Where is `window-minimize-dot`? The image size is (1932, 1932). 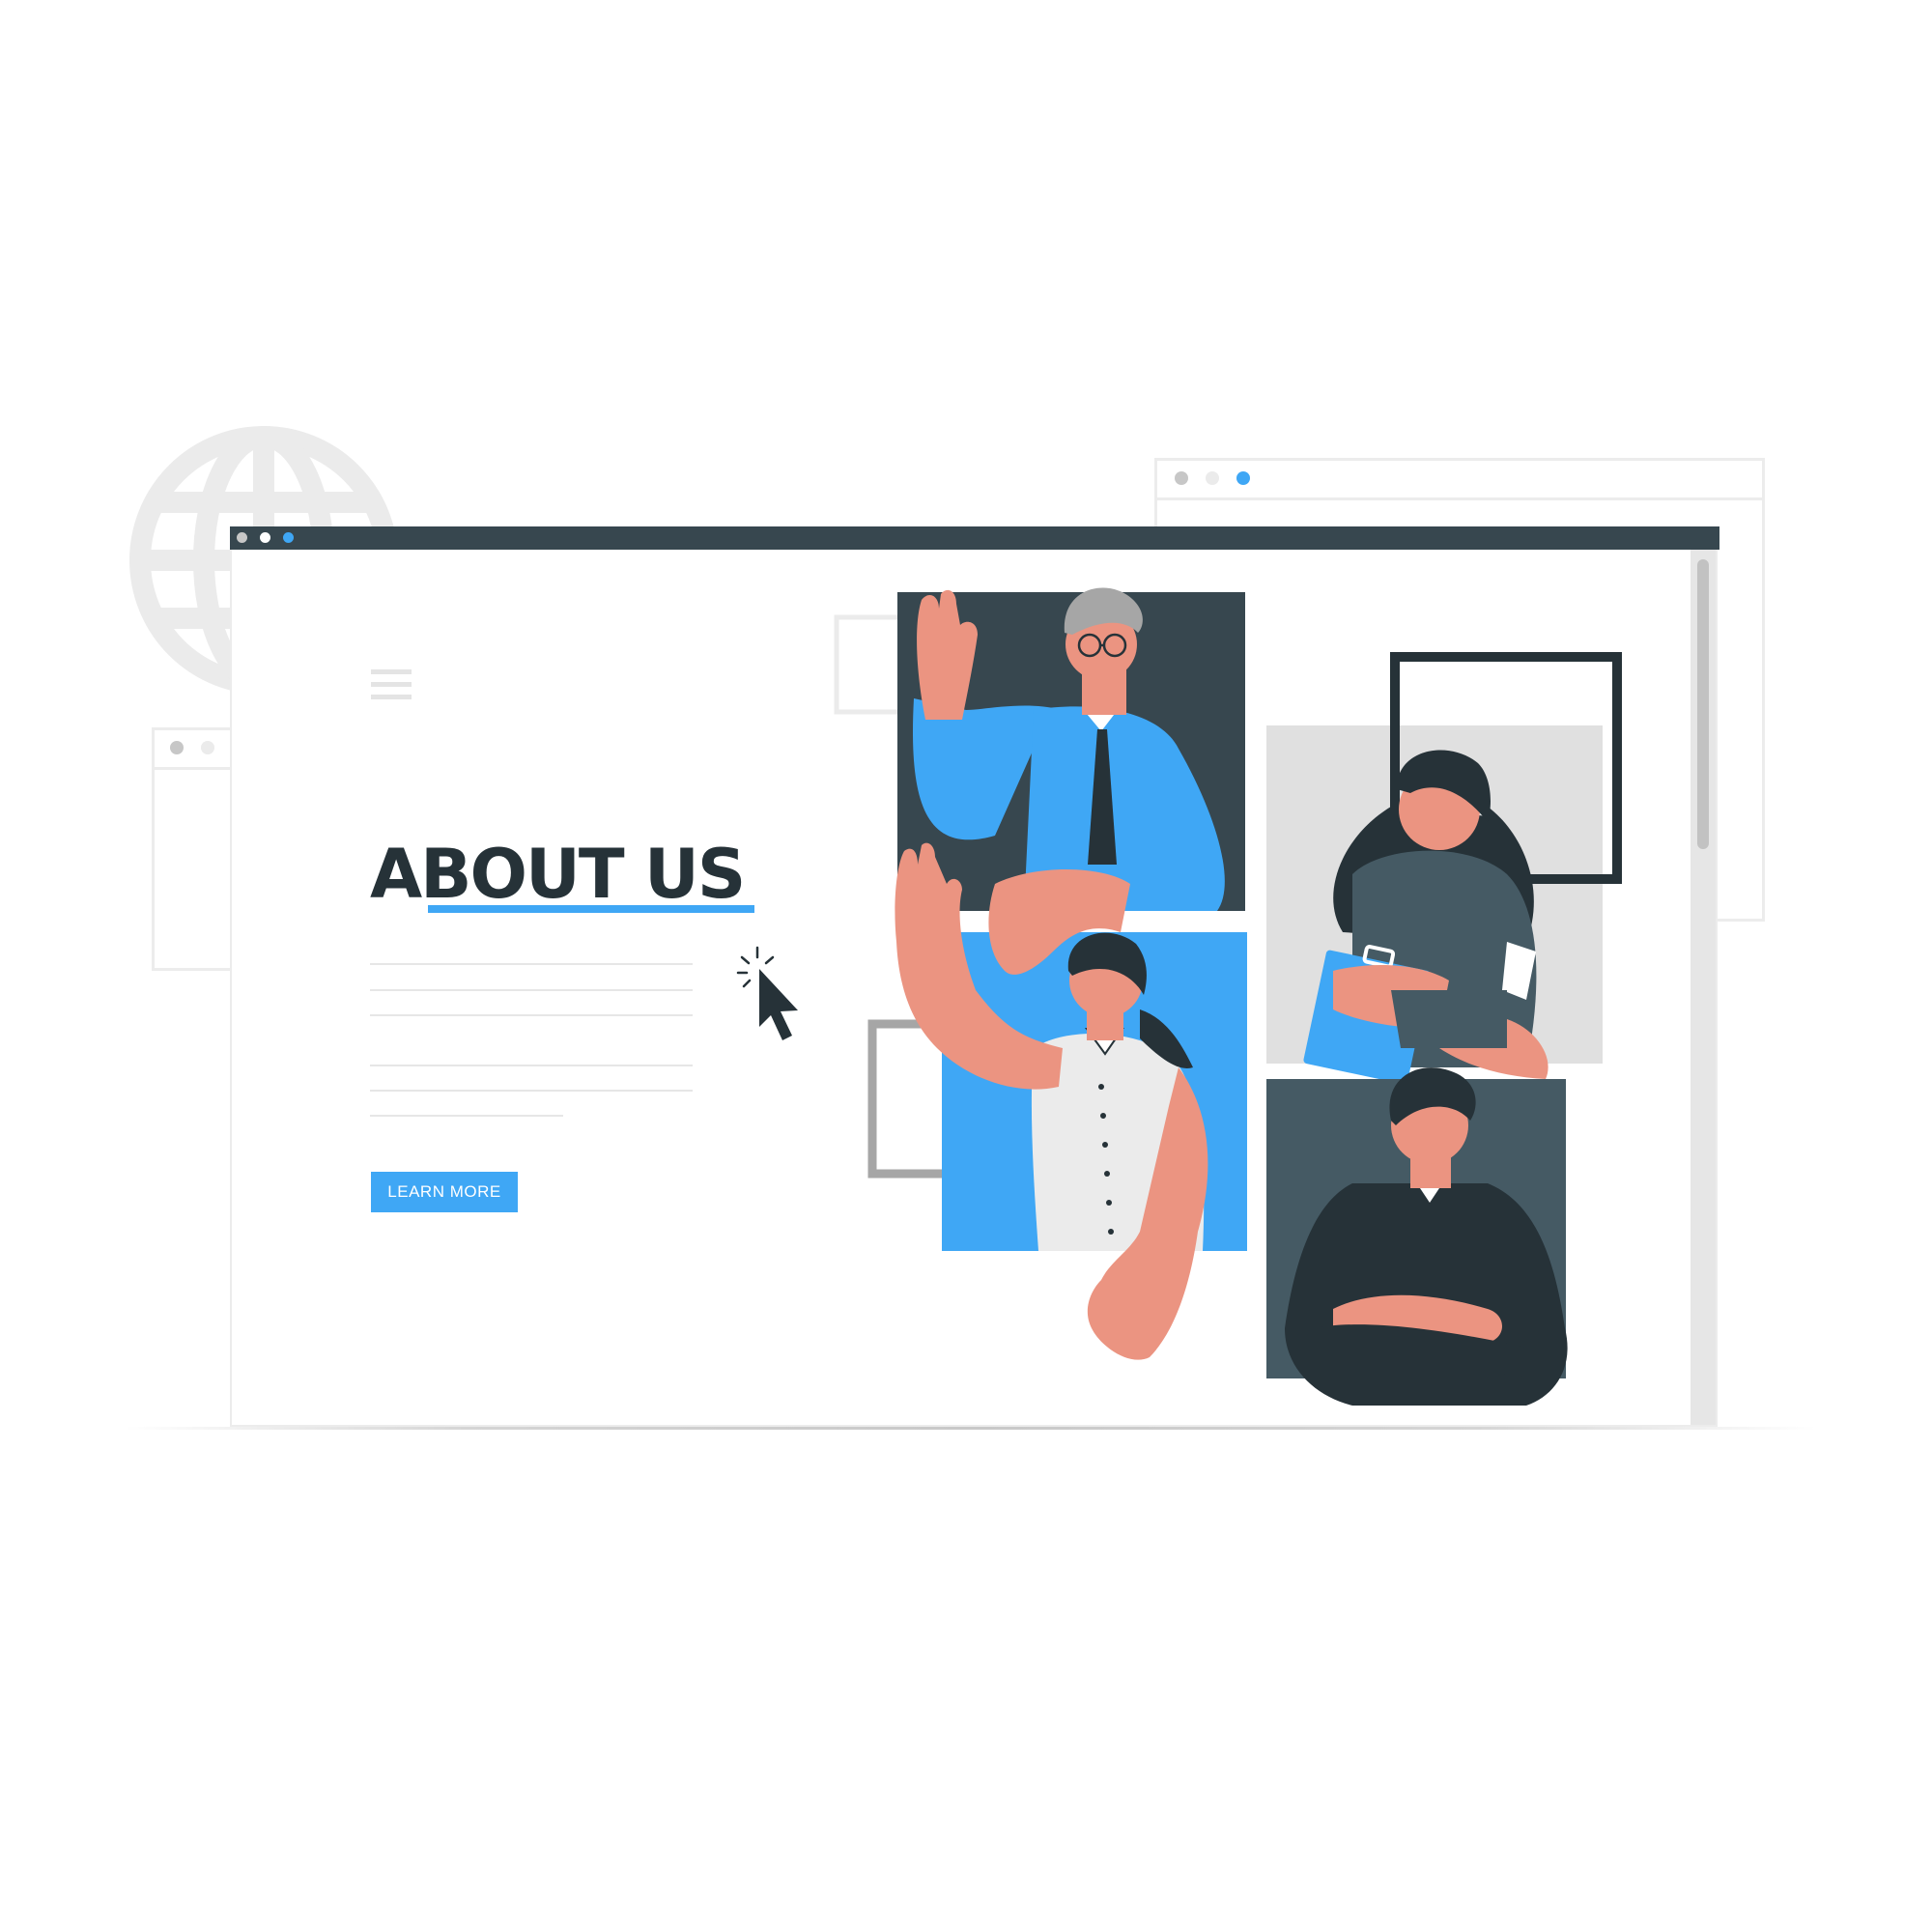
window-minimize-dot is located at coordinates (265, 537).